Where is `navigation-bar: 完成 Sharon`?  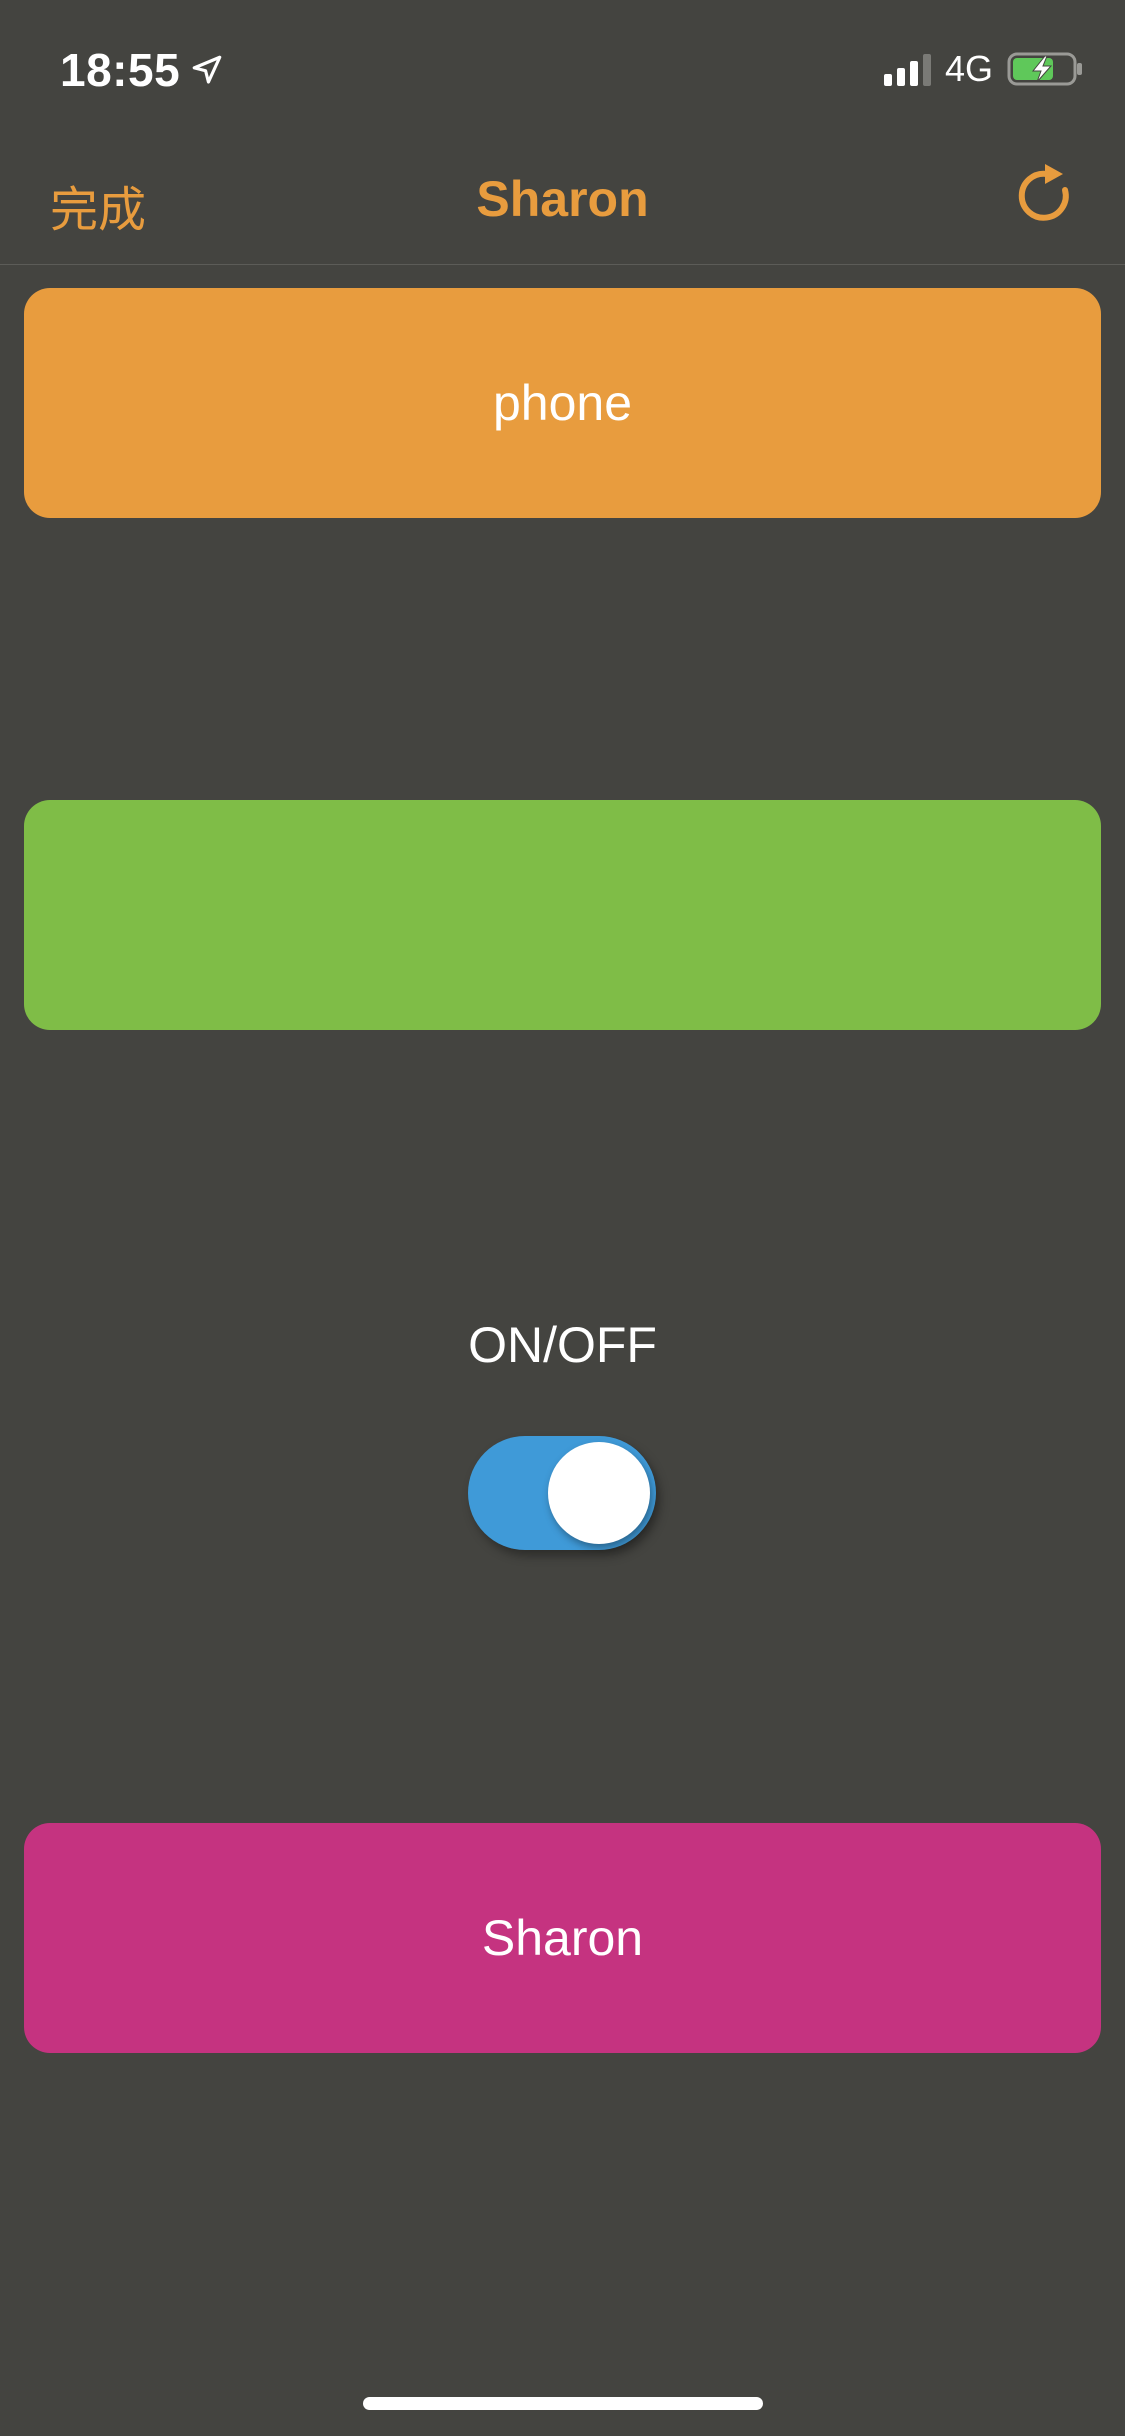
navigation-bar: 完成 Sharon is located at coordinates (562, 198).